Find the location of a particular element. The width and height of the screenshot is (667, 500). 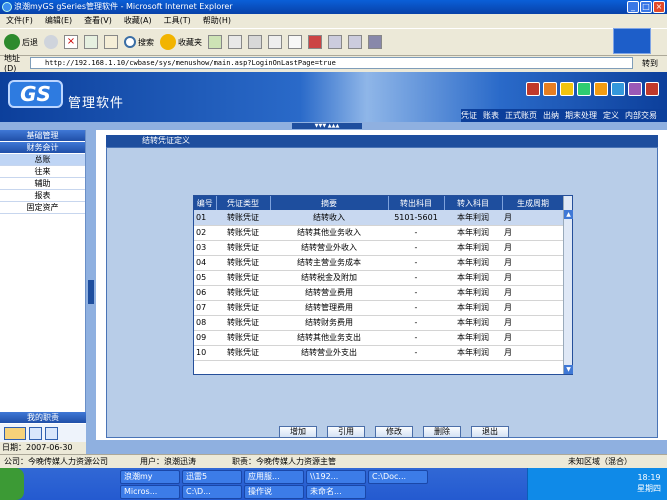

nav-voucher: 凭证 is located at coordinates (469, 115).